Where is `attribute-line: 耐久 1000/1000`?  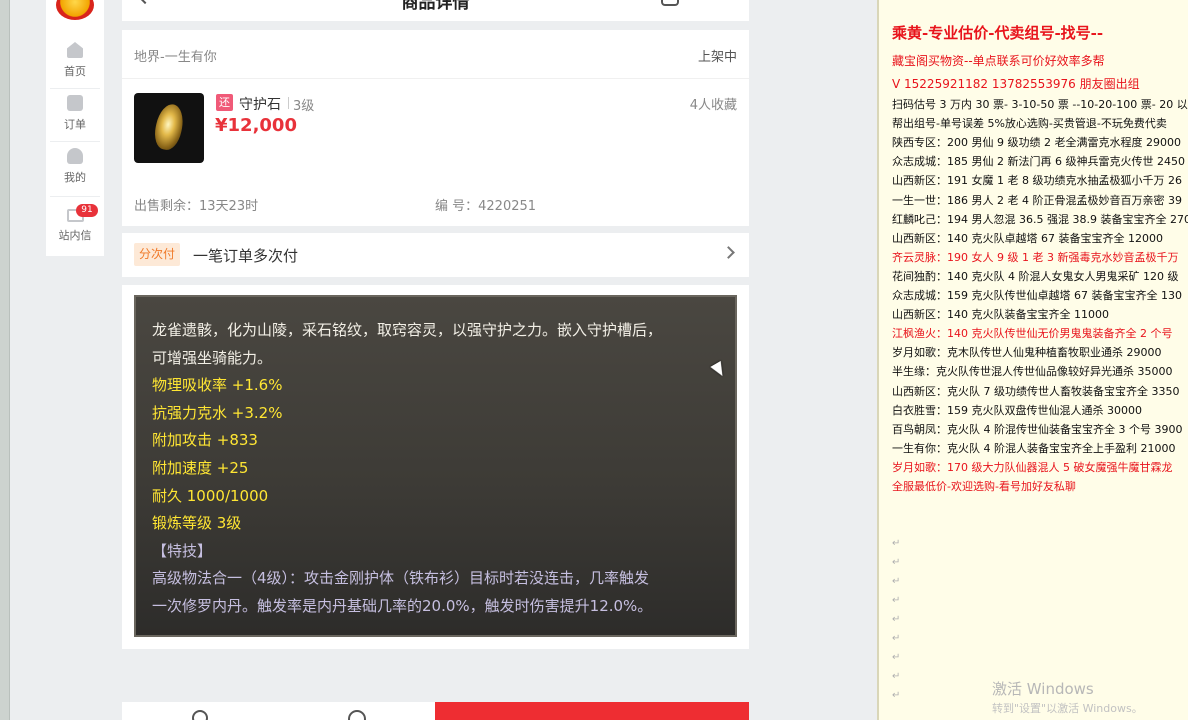 attribute-line: 耐久 1000/1000 is located at coordinates (210, 495).